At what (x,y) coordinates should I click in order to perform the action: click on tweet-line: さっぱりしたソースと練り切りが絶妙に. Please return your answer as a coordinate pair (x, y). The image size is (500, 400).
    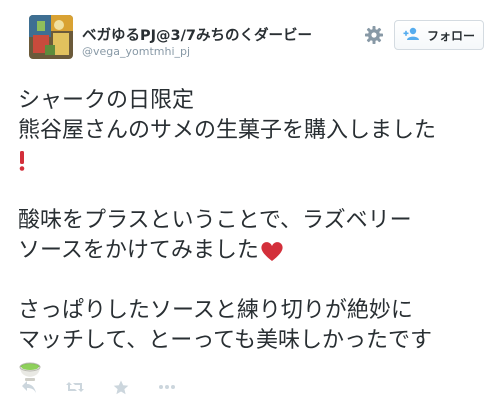
    Looking at the image, I should click on (215, 310).